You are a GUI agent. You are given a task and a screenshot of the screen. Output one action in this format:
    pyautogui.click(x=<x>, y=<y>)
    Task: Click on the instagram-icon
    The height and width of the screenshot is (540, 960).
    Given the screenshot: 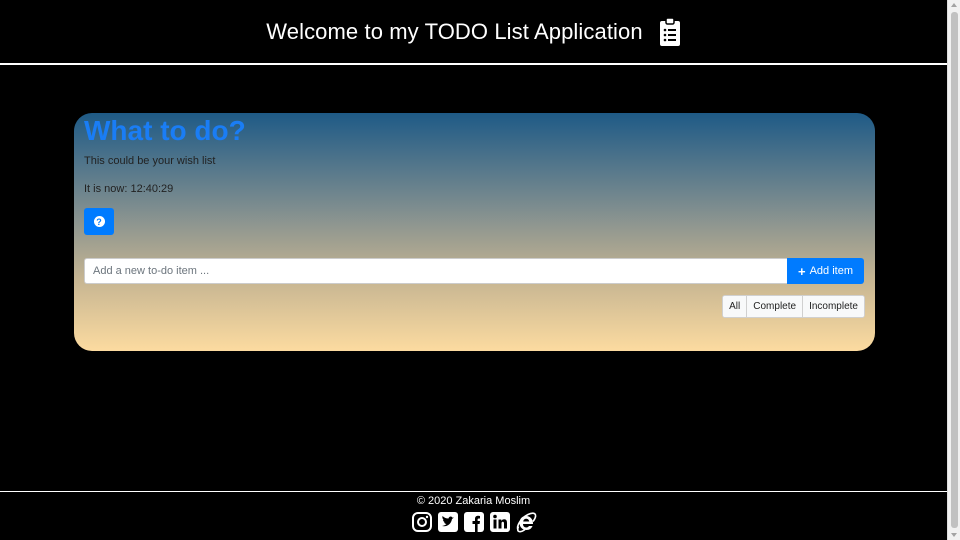 What is the action you would take?
    pyautogui.click(x=422, y=522)
    